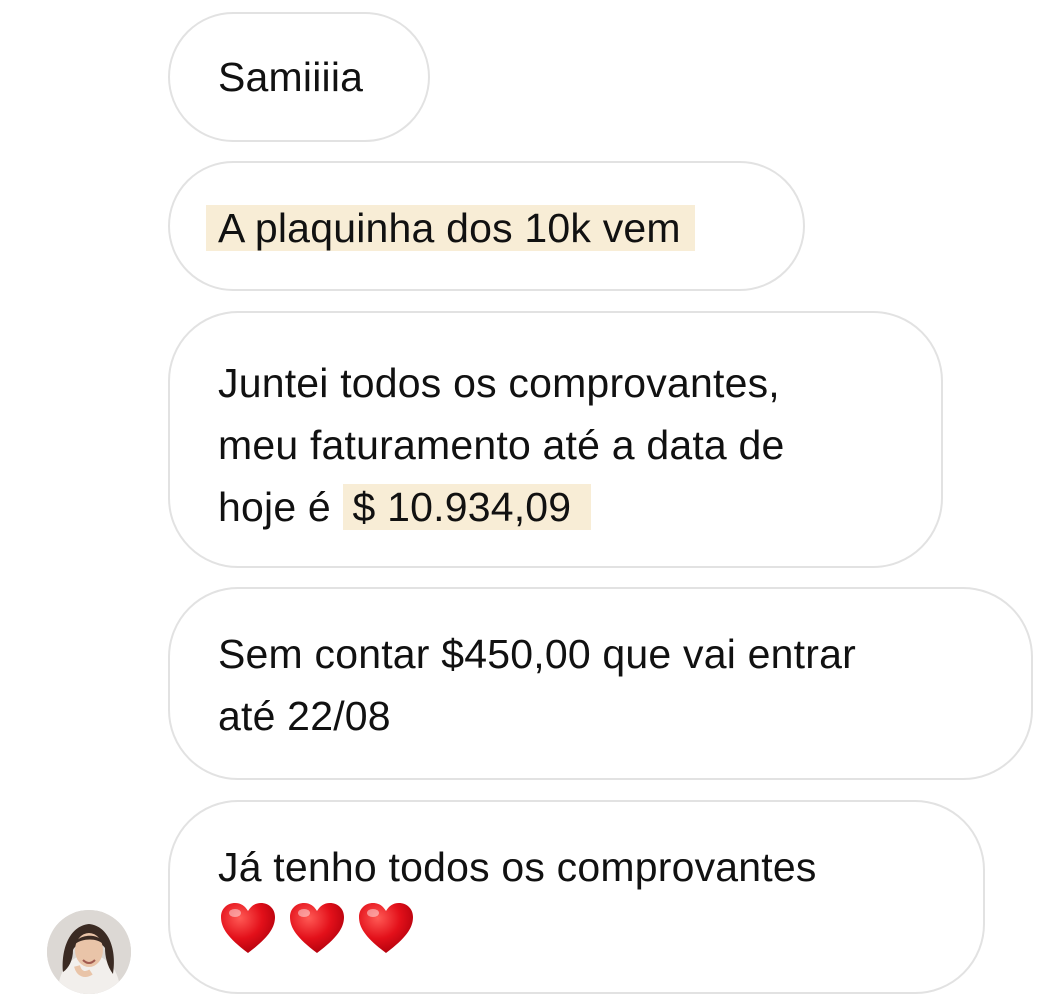 The height and width of the screenshot is (1004, 1043). Describe the element at coordinates (501, 445) in the screenshot. I see `message-line: meu faturamento até a data de` at that location.